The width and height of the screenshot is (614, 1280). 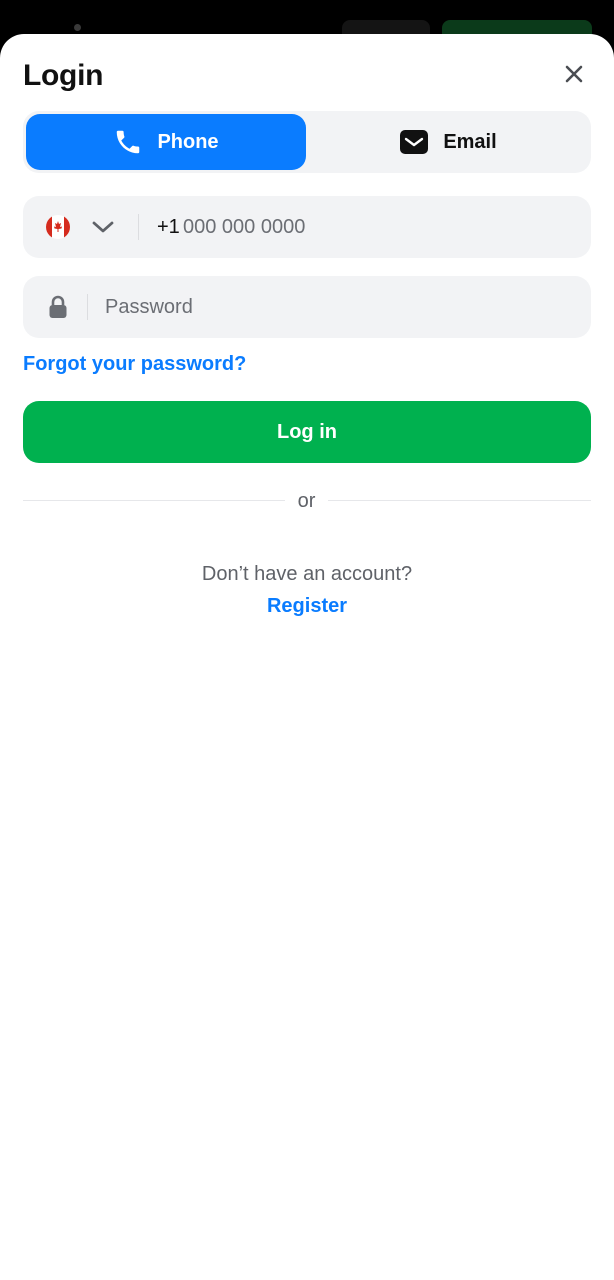 I want to click on password-field, so click(x=307, y=307).